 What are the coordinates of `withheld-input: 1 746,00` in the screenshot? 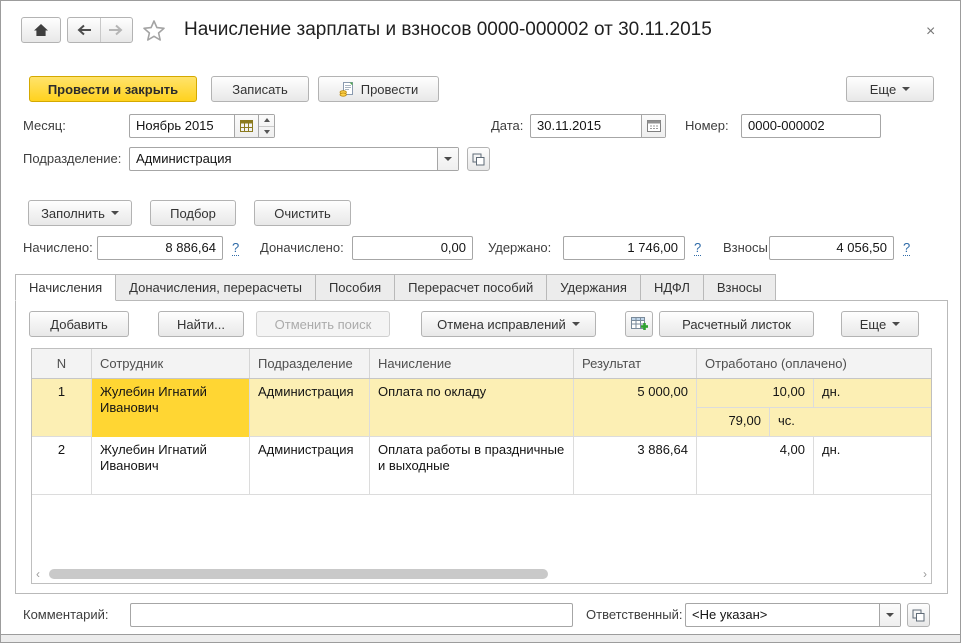 It's located at (624, 248).